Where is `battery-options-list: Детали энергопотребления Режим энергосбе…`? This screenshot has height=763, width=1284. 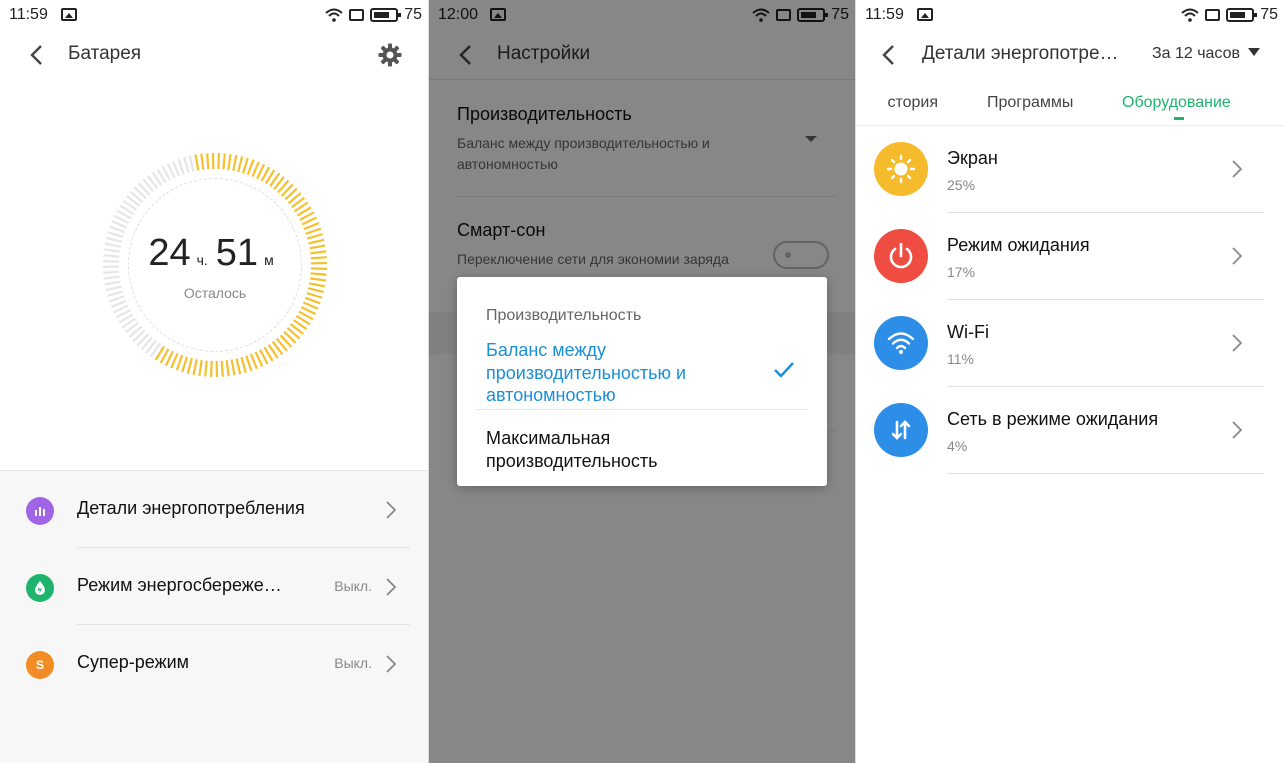 battery-options-list: Детали энергопотребления Режим энергосбе… is located at coordinates (214, 616).